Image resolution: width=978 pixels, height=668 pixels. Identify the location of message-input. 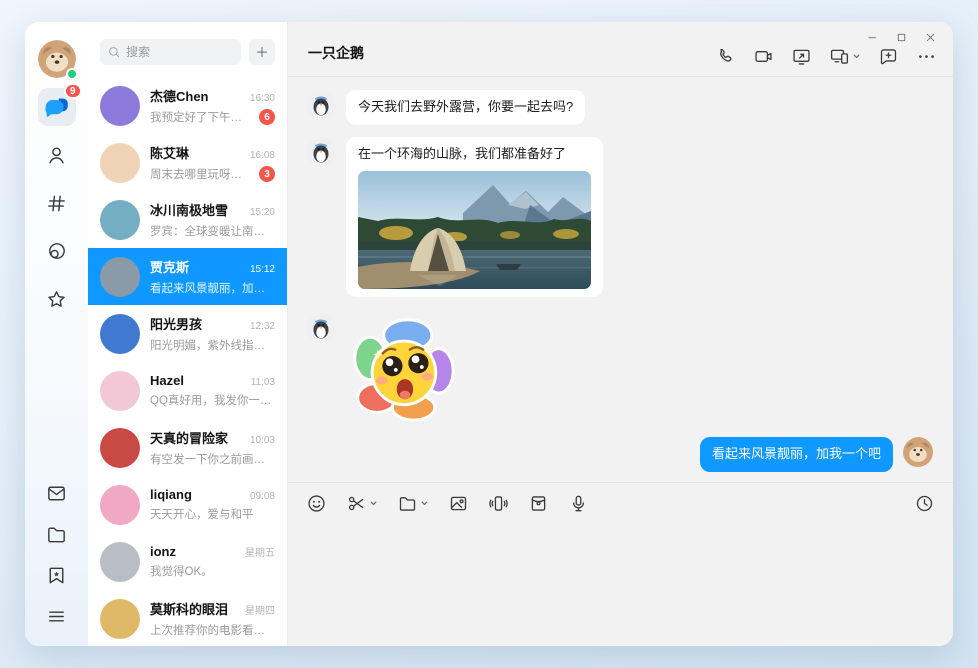
(620, 585).